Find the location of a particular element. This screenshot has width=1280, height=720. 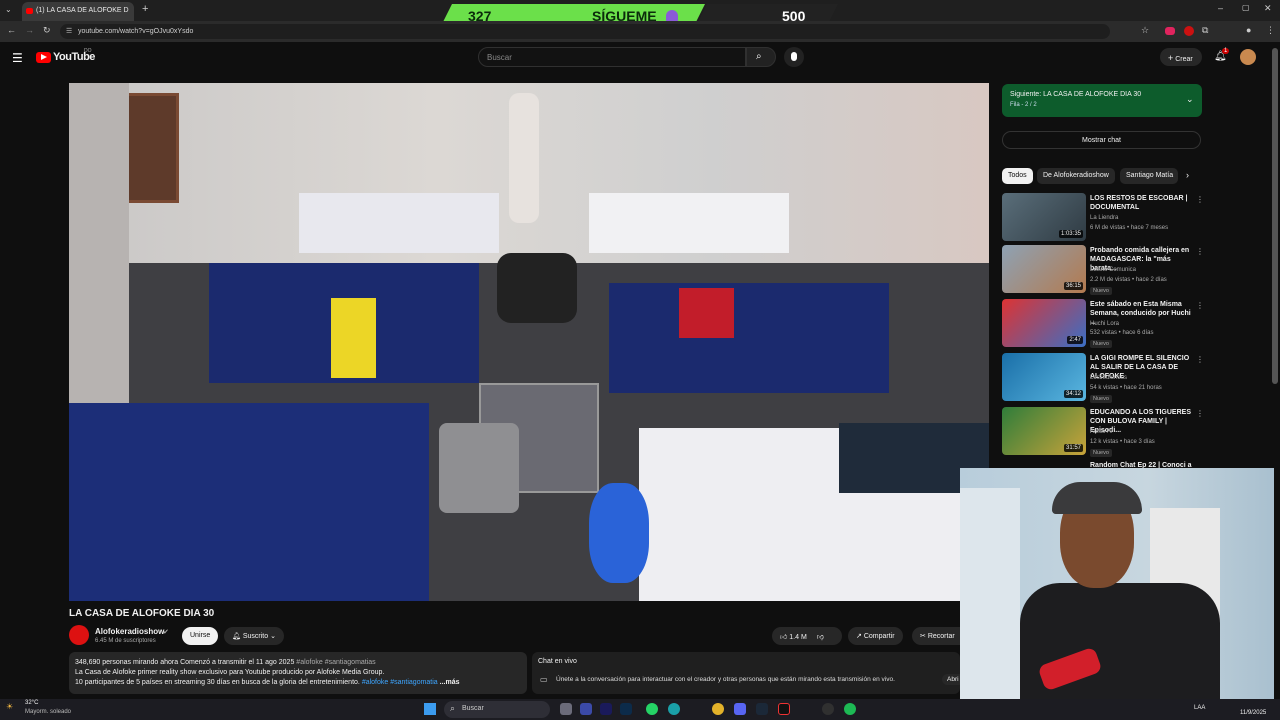

search-button: ⌕ is located at coordinates (761, 57).